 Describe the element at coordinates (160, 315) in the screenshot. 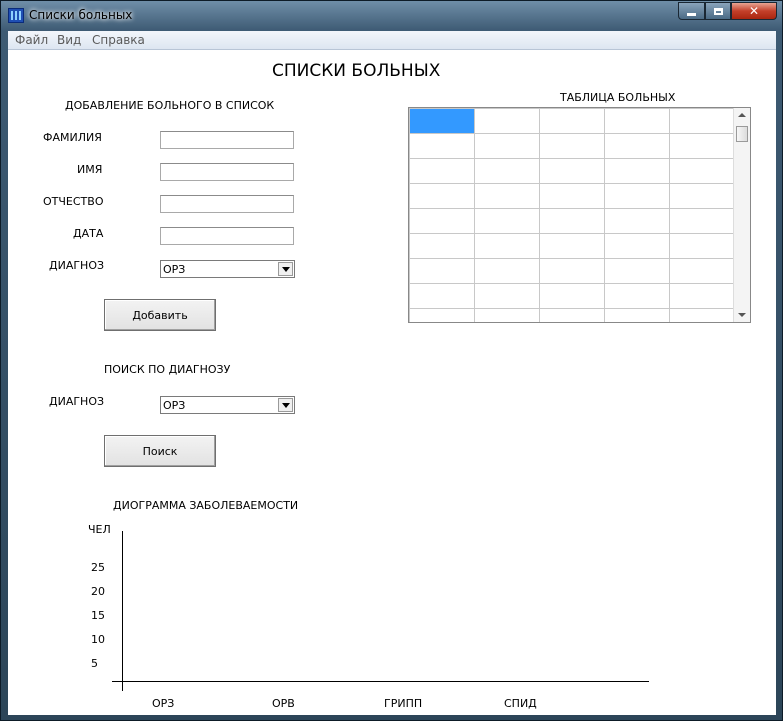

I see `add-button: Добавить` at that location.